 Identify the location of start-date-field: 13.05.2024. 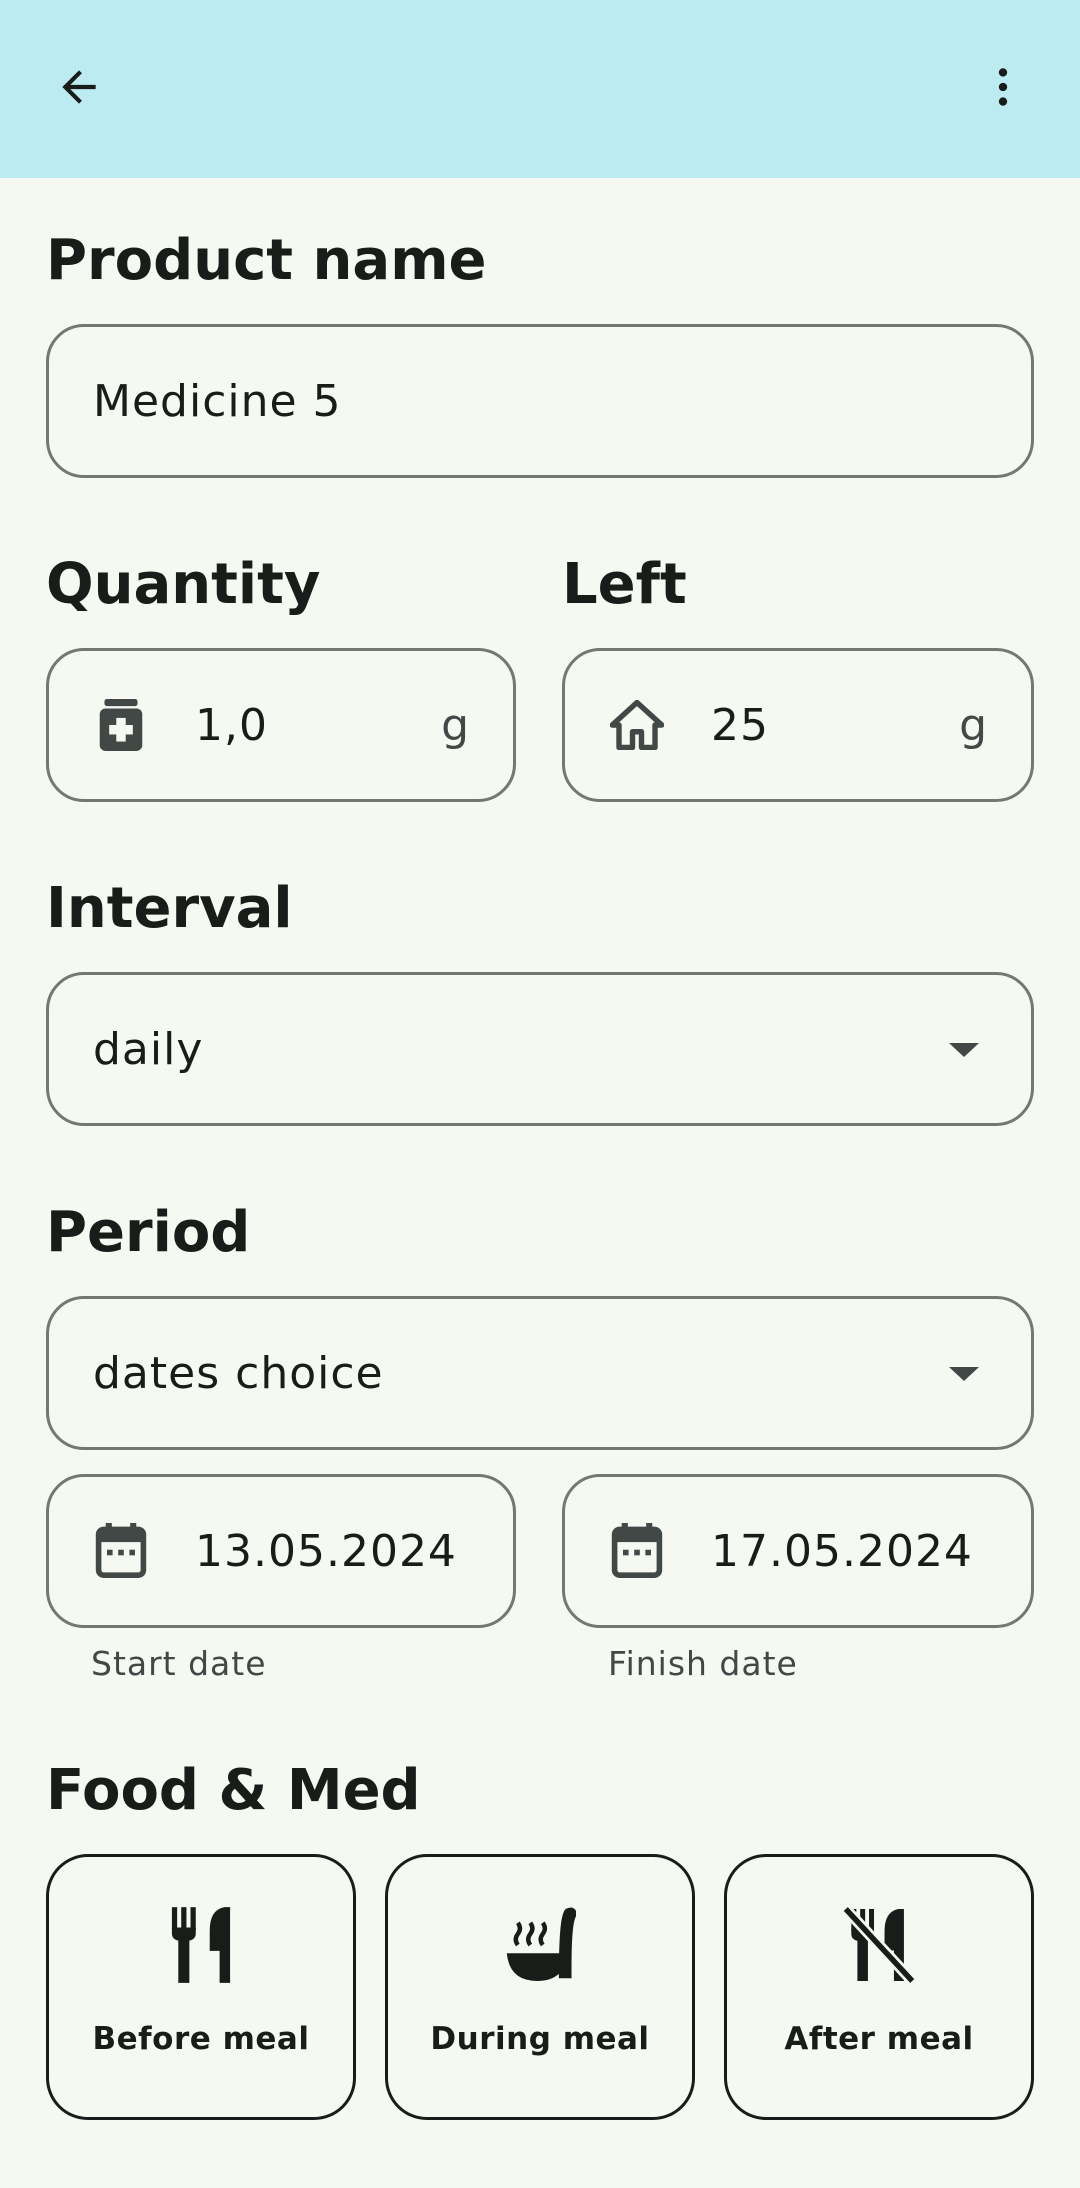
(281, 1551).